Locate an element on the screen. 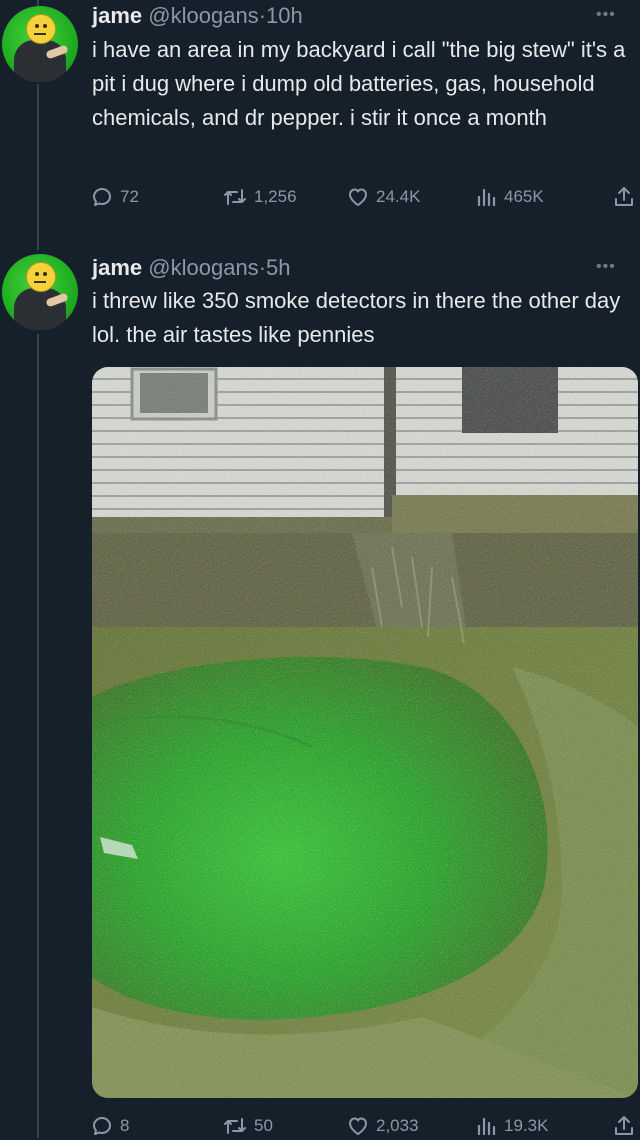 This screenshot has height=1140, width=640. retweet-button: 50 is located at coordinates (247, 1126).